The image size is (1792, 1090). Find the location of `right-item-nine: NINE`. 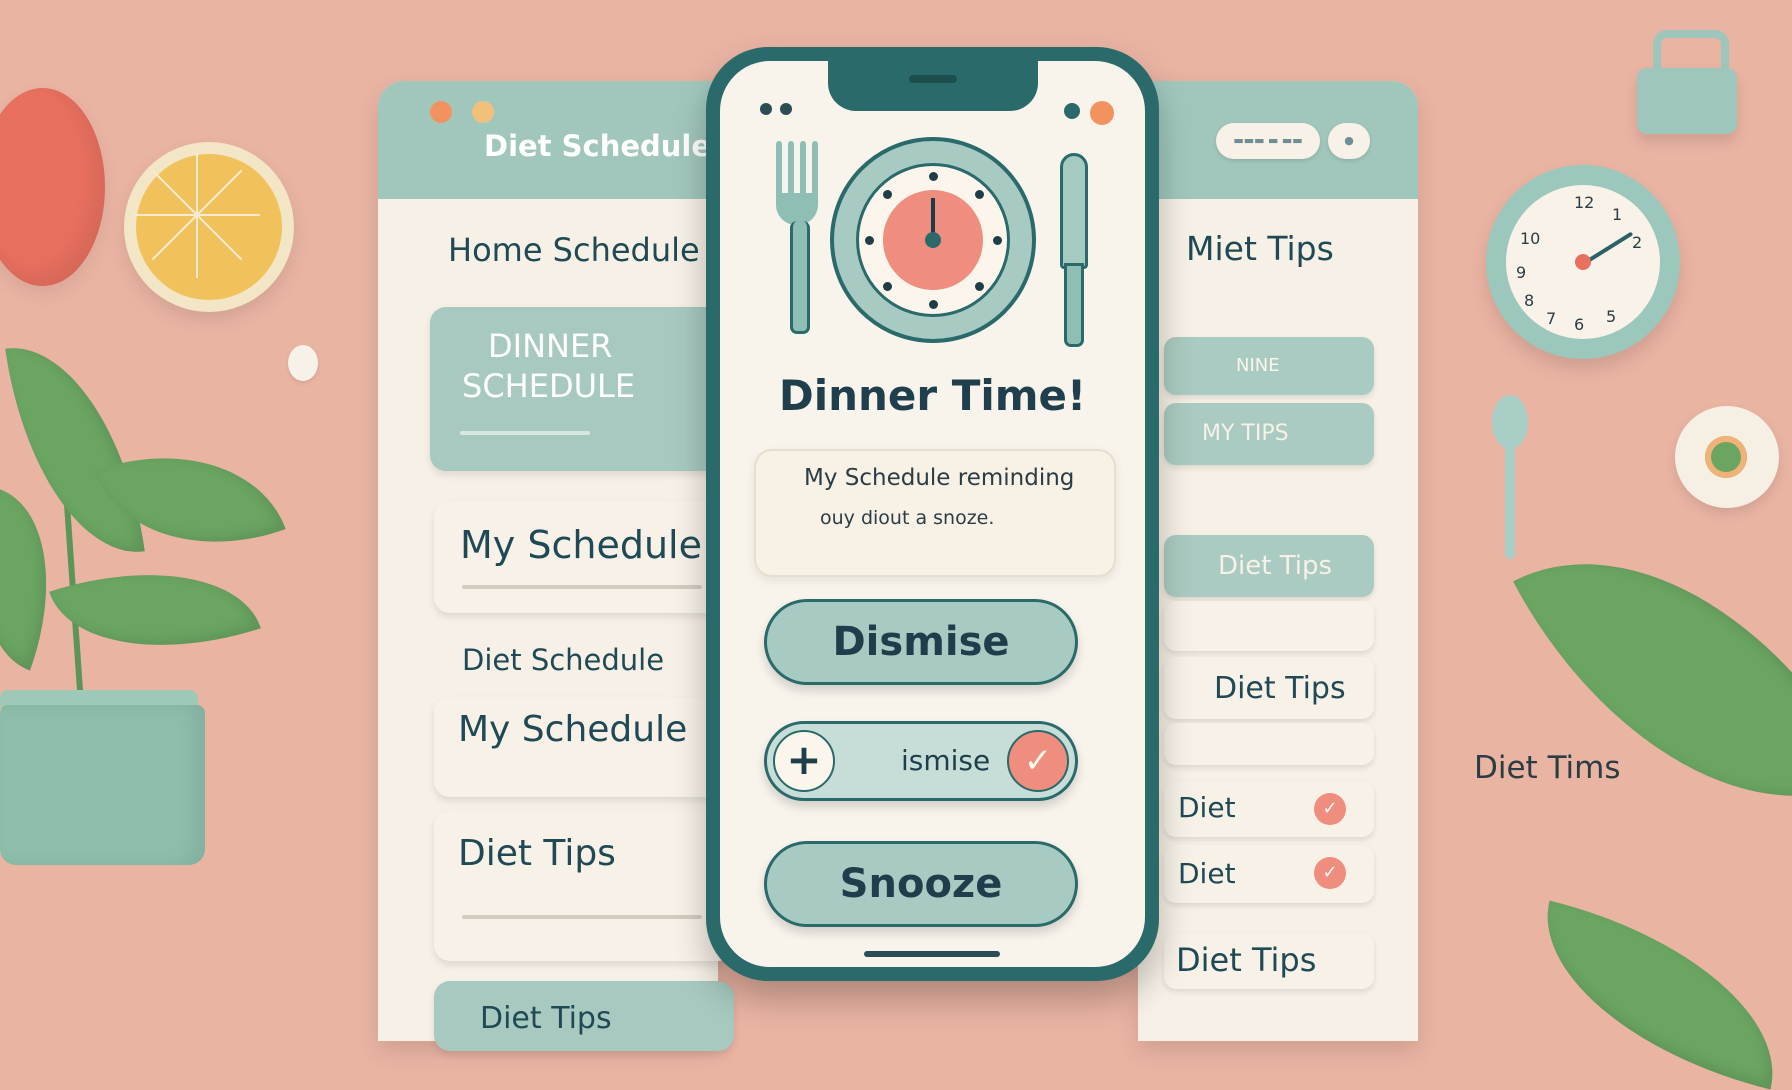

right-item-nine: NINE is located at coordinates (1269, 366).